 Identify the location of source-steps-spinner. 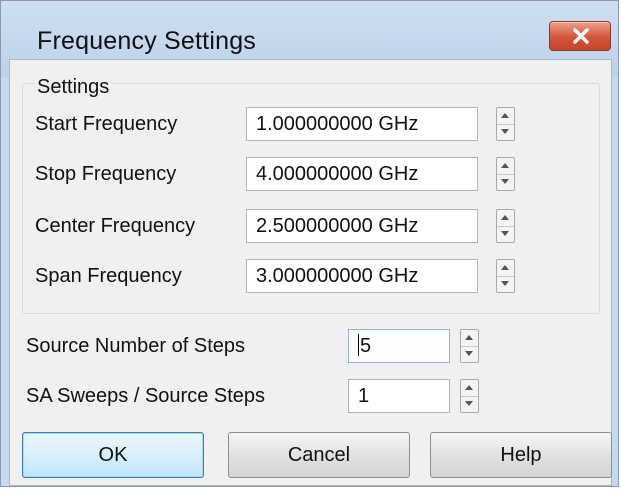
(469, 346).